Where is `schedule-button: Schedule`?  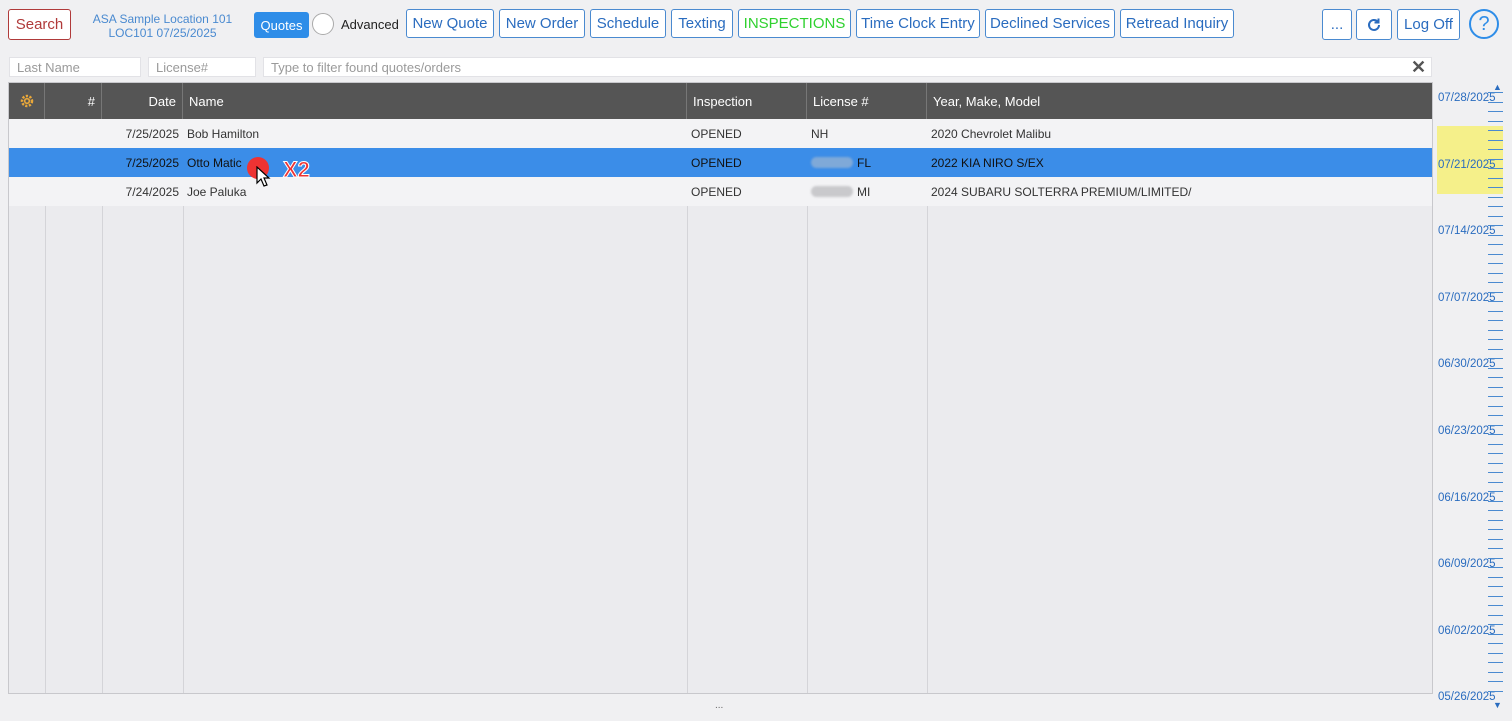
schedule-button: Schedule is located at coordinates (628, 23).